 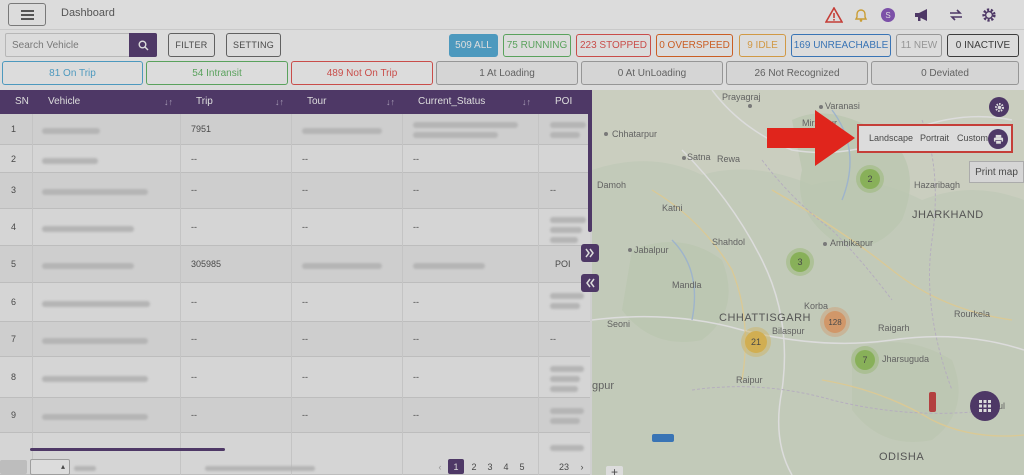 What do you see at coordinates (127, 449) in the screenshot?
I see `table-horizontal-scrollbar` at bounding box center [127, 449].